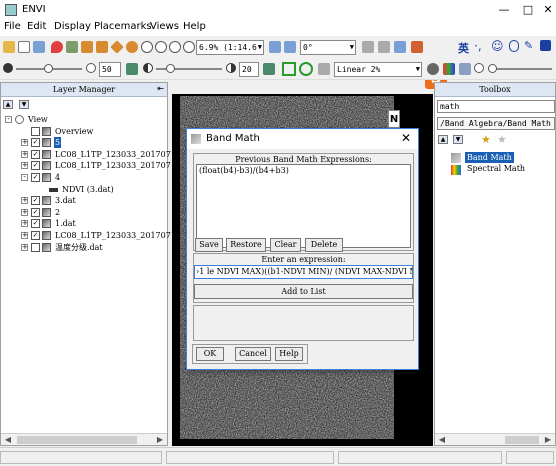 The width and height of the screenshot is (556, 466). What do you see at coordinates (497, 46) in the screenshot?
I see `emoji-icon: ☺` at bounding box center [497, 46].